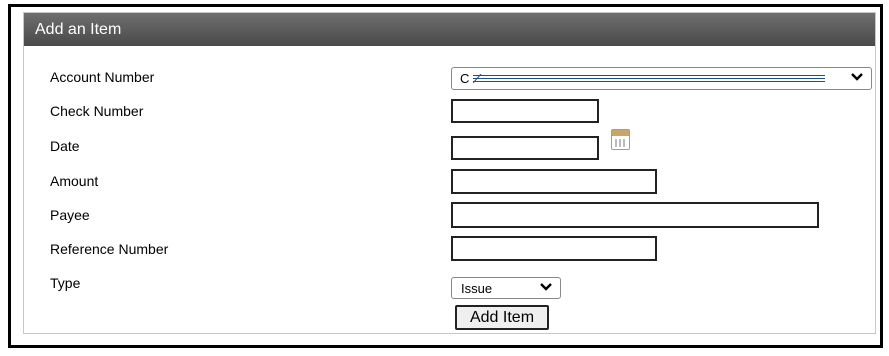 The width and height of the screenshot is (889, 356). What do you see at coordinates (97, 111) in the screenshot?
I see `check-number-label: Check Number` at bounding box center [97, 111].